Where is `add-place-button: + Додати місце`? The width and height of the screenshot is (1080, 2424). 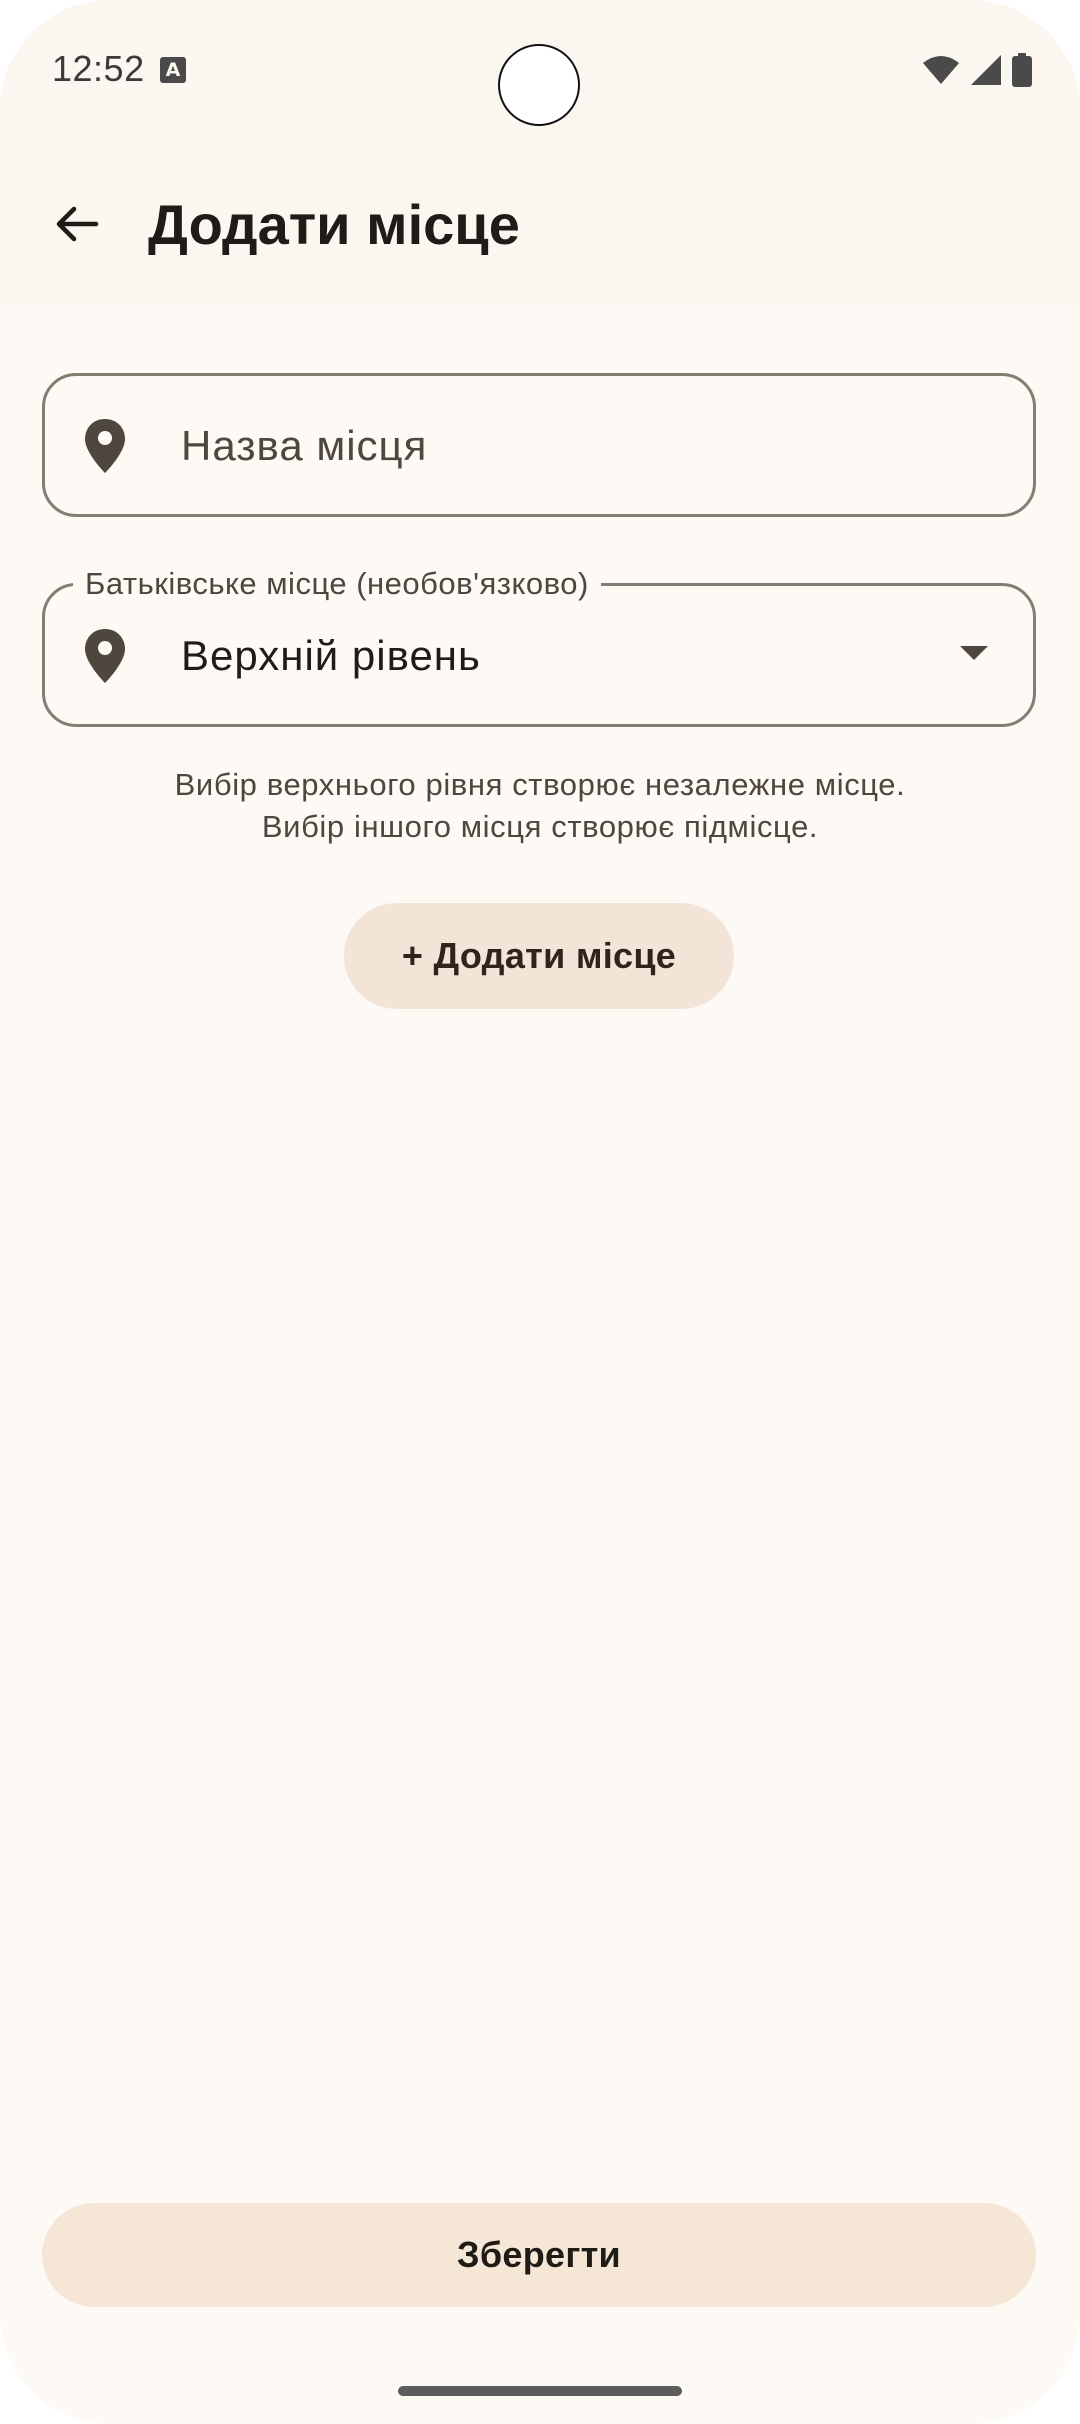
add-place-button: + Додати місце is located at coordinates (539, 956).